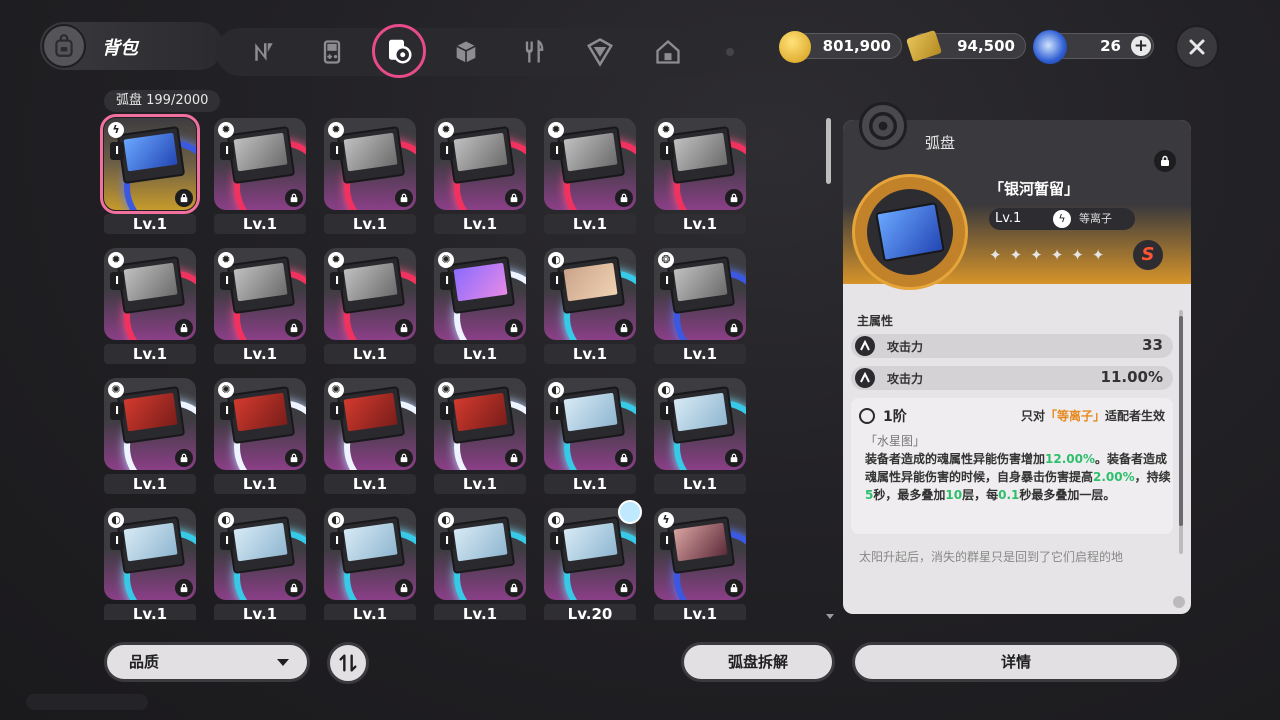 This screenshot has width=1280, height=720. What do you see at coordinates (758, 662) in the screenshot?
I see `dismantle-button: 弧盘拆解` at bounding box center [758, 662].